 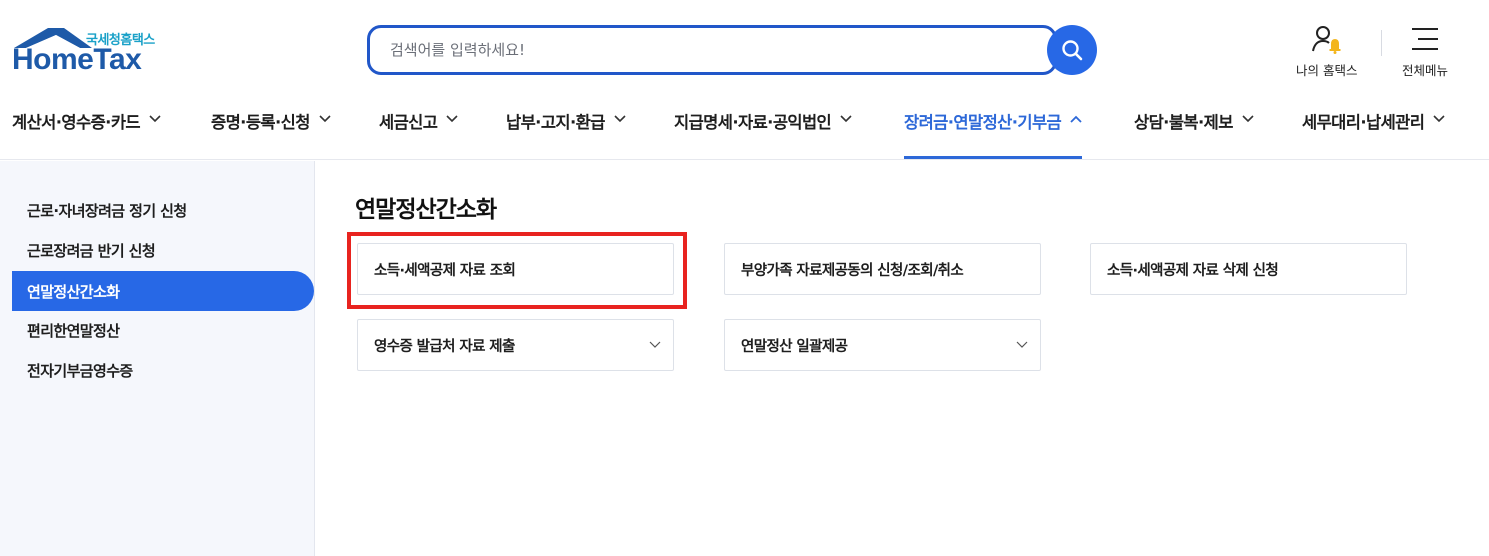 What do you see at coordinates (76, 122) in the screenshot?
I see `gnb-label: 계산서·영수증·카드` at bounding box center [76, 122].